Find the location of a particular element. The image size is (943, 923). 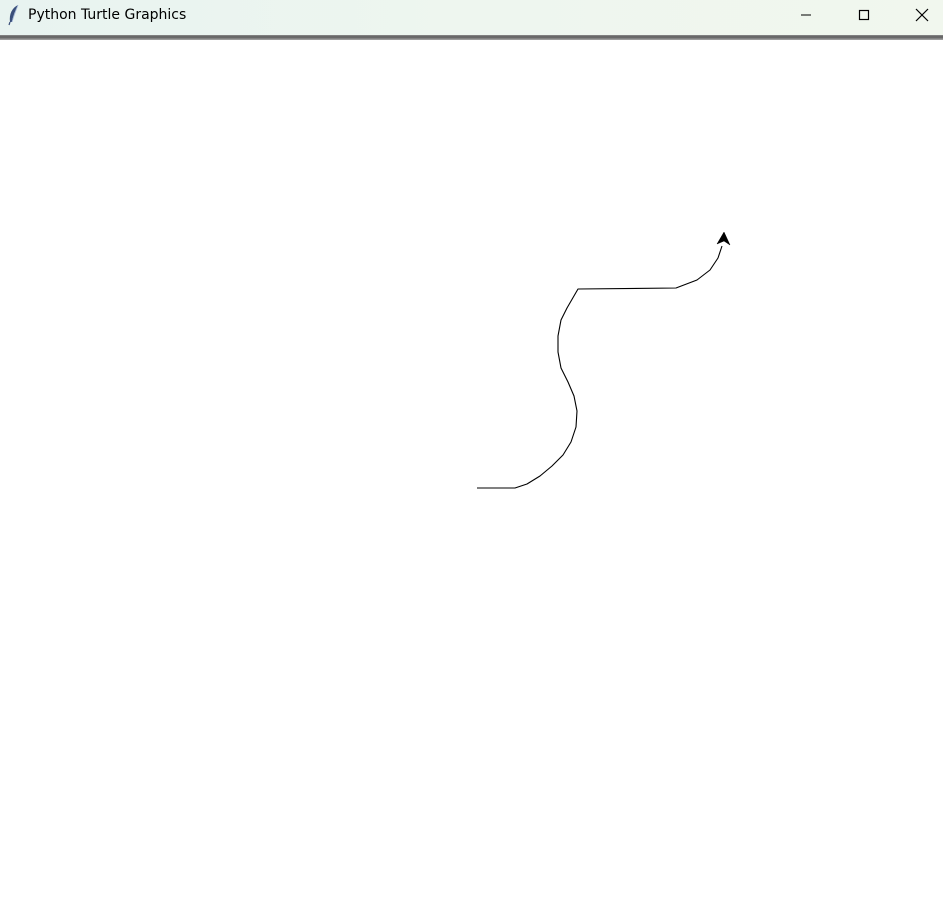

turtle-path is located at coordinates (600, 367).